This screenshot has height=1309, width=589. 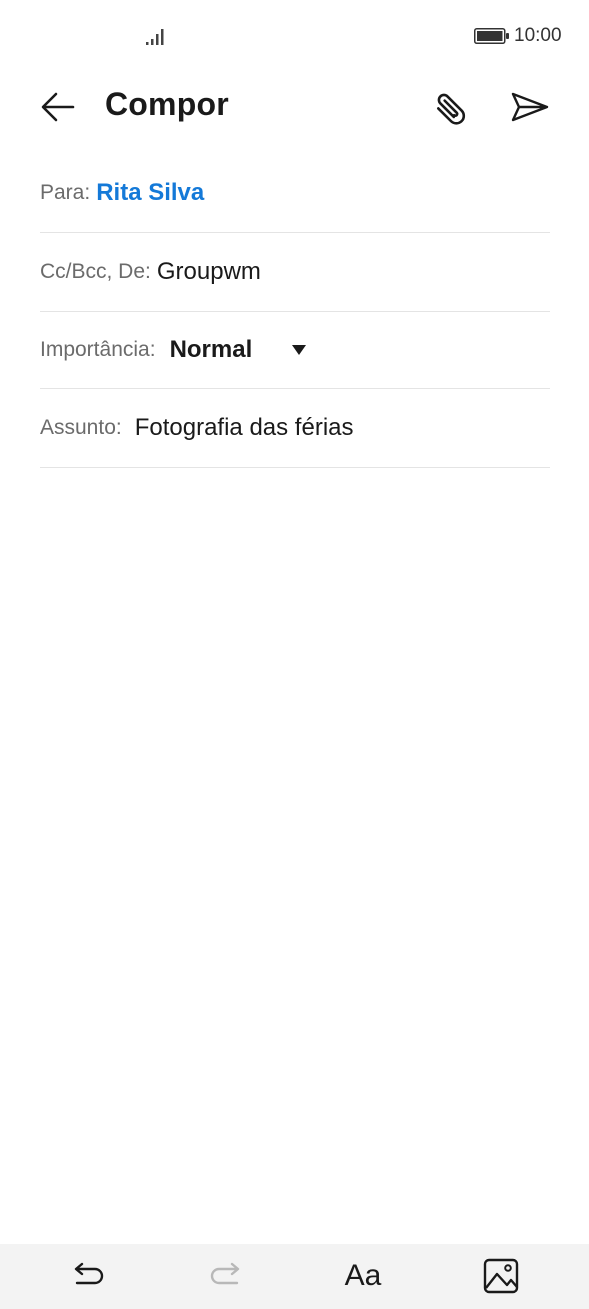 I want to click on attach-button, so click(x=451, y=107).